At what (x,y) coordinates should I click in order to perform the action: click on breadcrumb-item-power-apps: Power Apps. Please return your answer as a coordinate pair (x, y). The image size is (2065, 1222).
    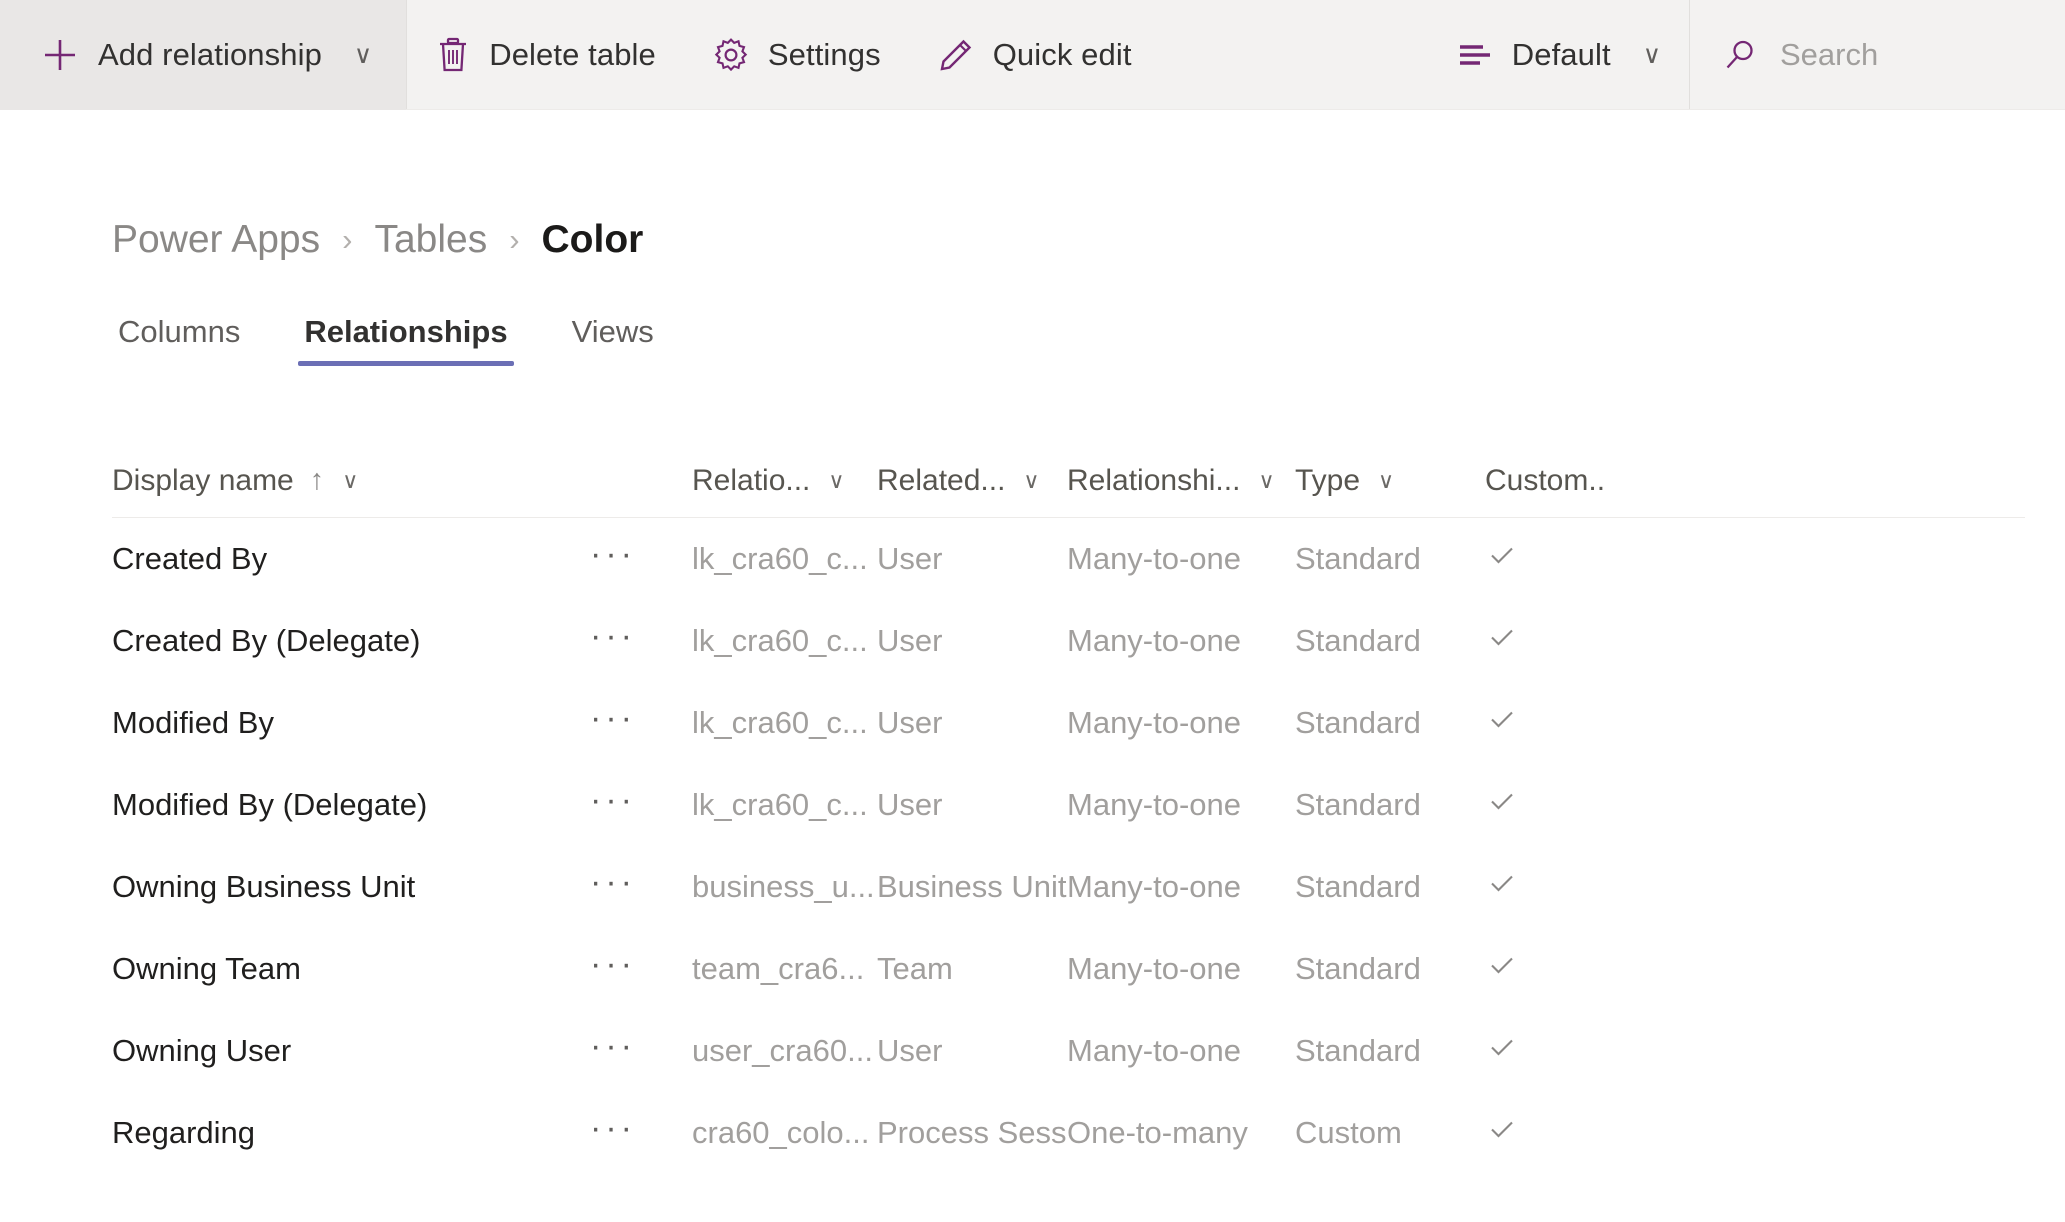
    Looking at the image, I should click on (216, 240).